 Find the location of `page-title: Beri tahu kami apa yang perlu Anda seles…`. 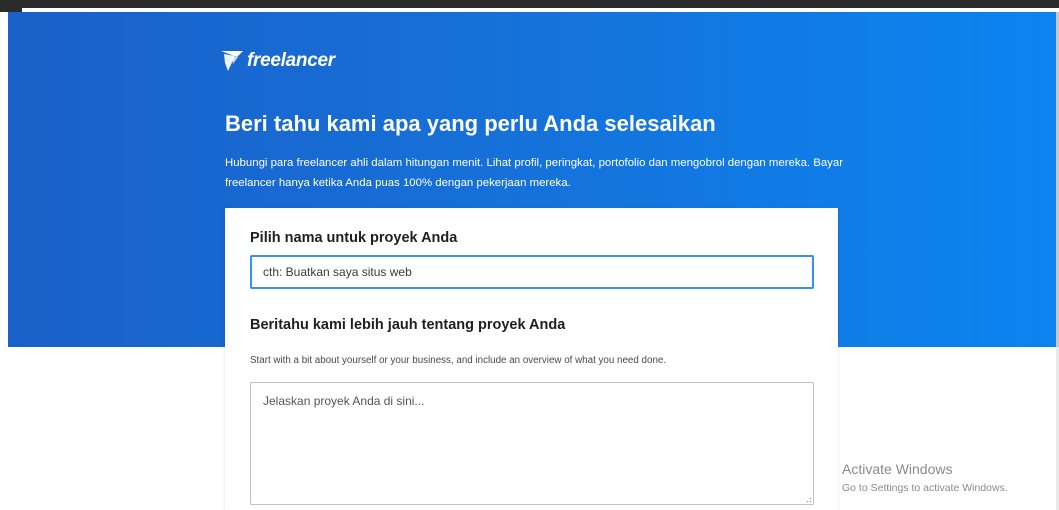

page-title: Beri tahu kami apa yang perlu Anda seles… is located at coordinates (470, 123).